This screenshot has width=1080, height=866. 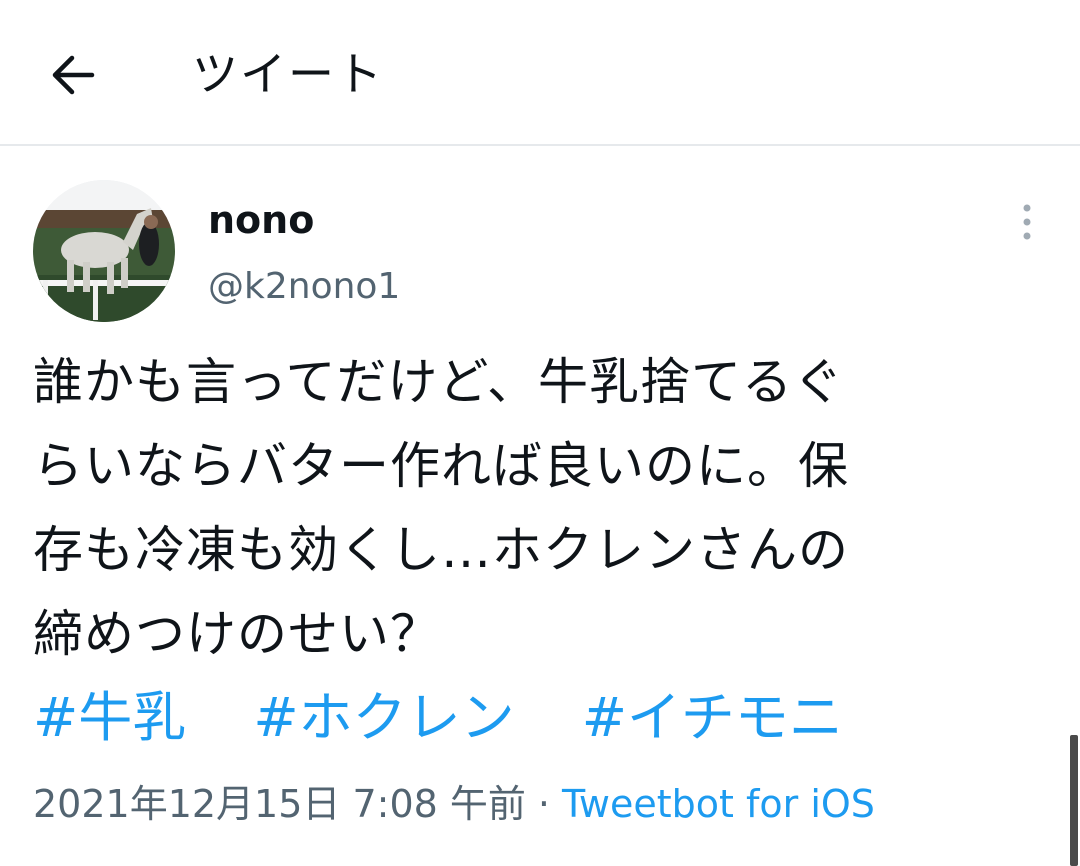 I want to click on scrollbar, so click(x=1074, y=800).